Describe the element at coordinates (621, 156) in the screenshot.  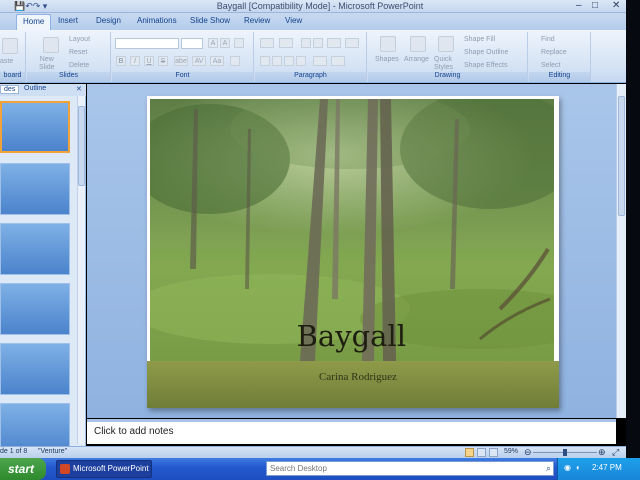
I see `main-scroll-thumb` at that location.